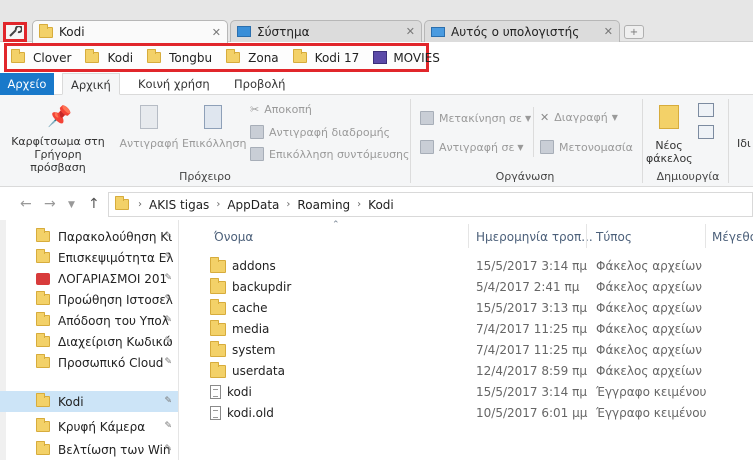 The image size is (753, 460). I want to click on bookmark-kodi-17: Kodi 17, so click(325, 57).